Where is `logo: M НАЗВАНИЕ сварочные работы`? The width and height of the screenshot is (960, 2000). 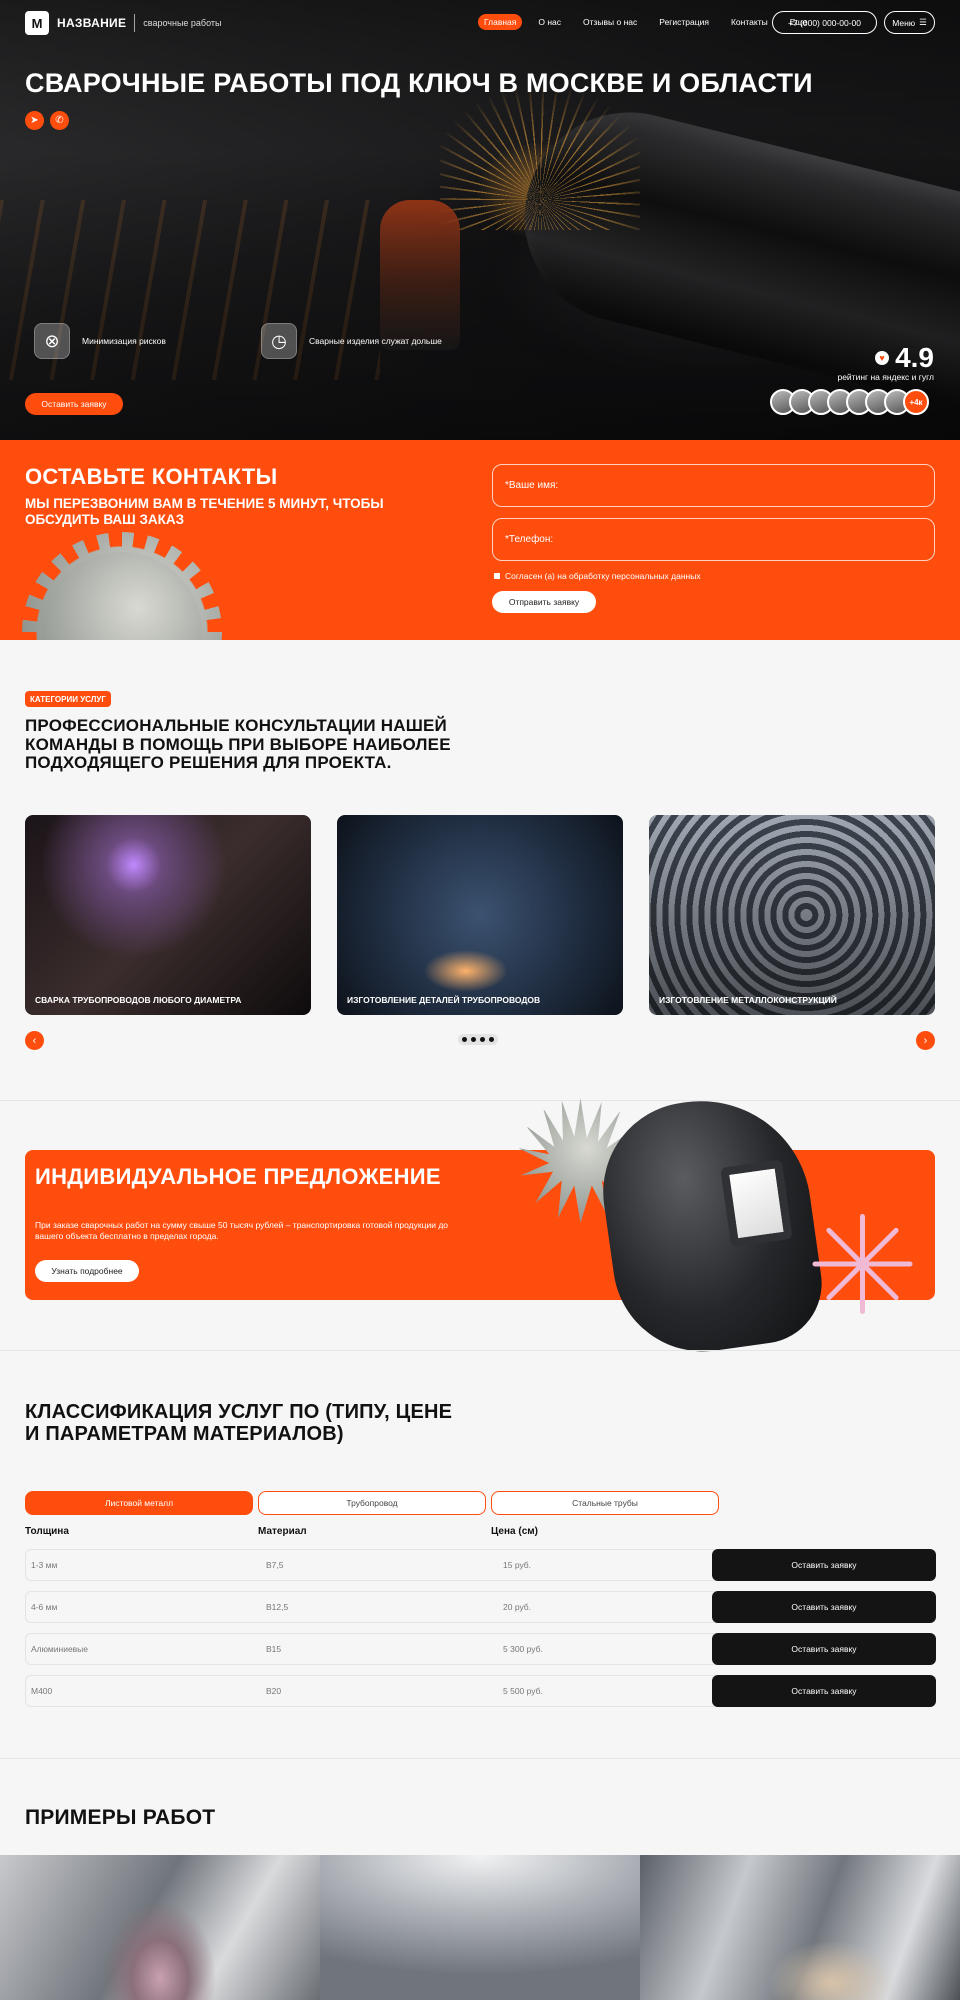
logo: M НАЗВАНИЕ сварочные работы is located at coordinates (123, 23).